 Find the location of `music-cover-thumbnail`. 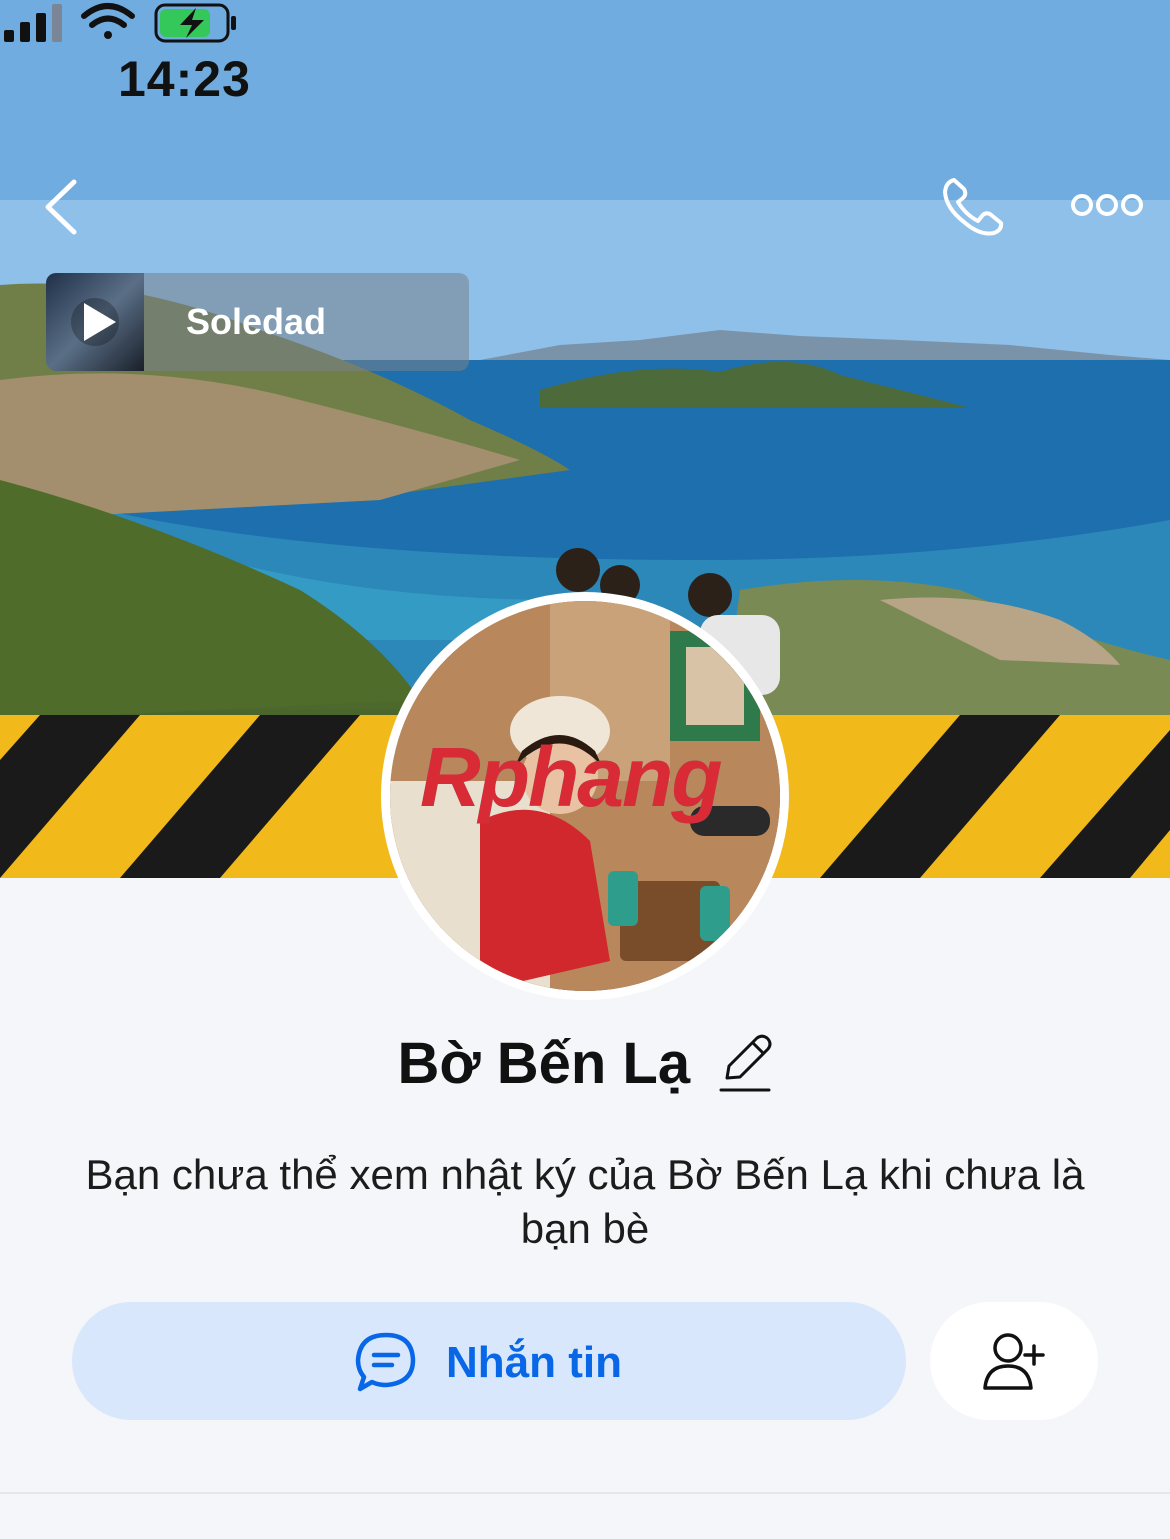

music-cover-thumbnail is located at coordinates (95, 322).